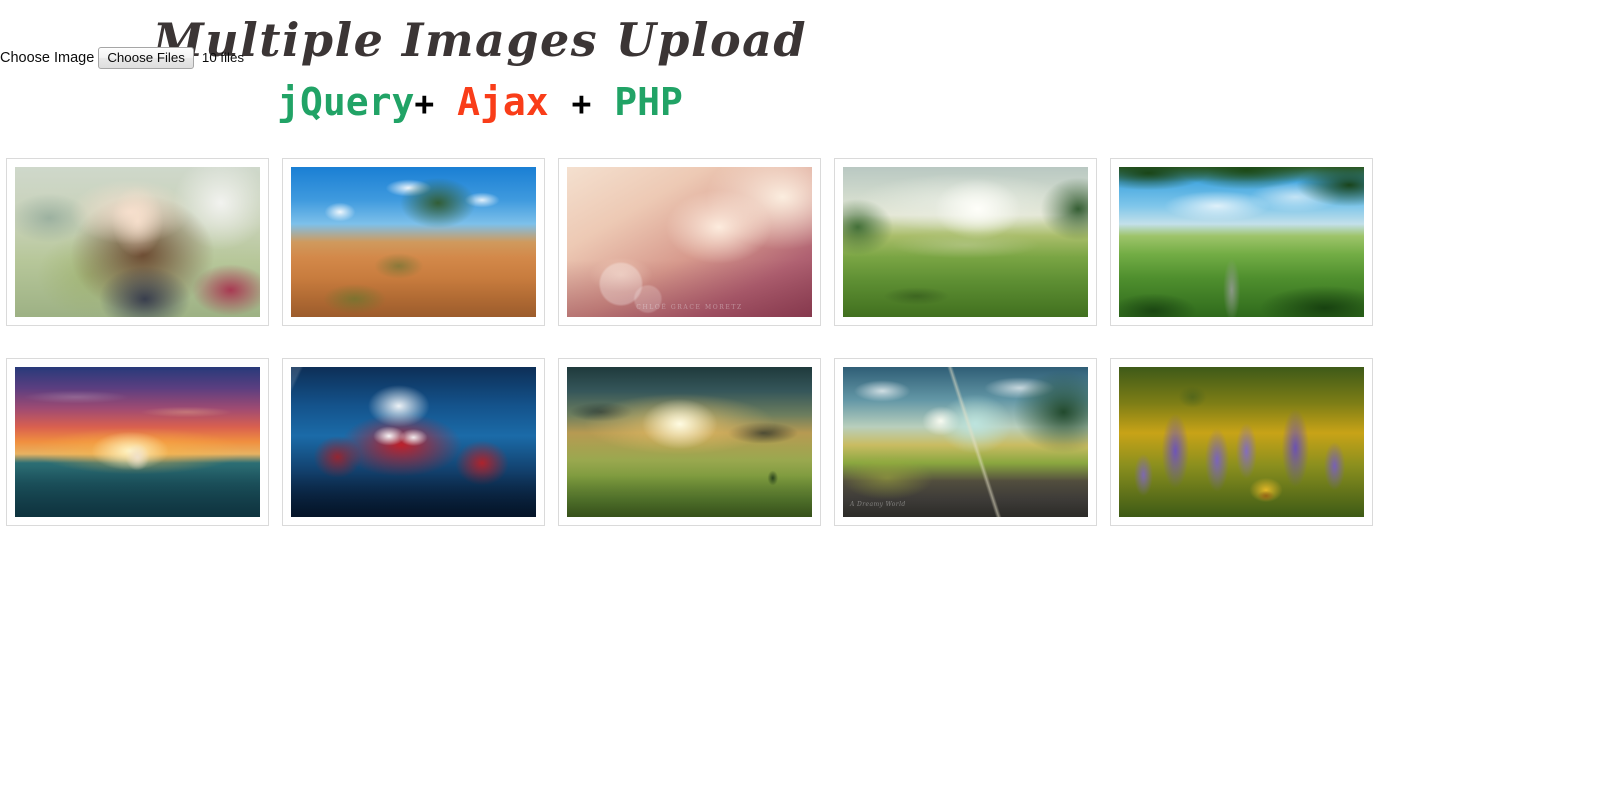 Image resolution: width=1600 pixels, height=799 pixels. I want to click on tech-ajax-label: Ajax, so click(503, 102).